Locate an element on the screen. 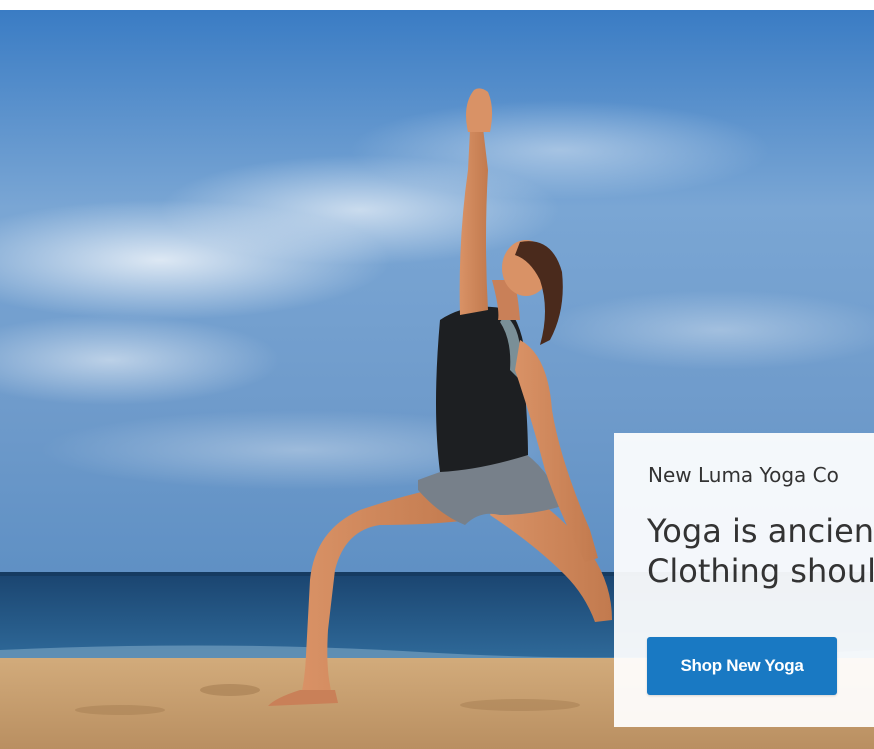 The width and height of the screenshot is (874, 749). promo-headline: Yoga is ancien Clothing shoul is located at coordinates (760, 551).